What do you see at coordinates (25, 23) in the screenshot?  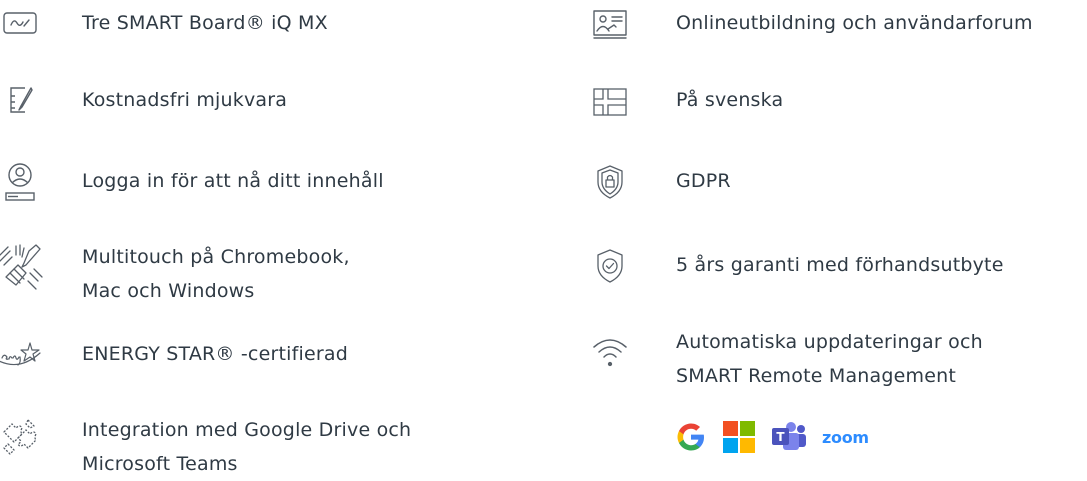 I see `whiteboard-icon` at bounding box center [25, 23].